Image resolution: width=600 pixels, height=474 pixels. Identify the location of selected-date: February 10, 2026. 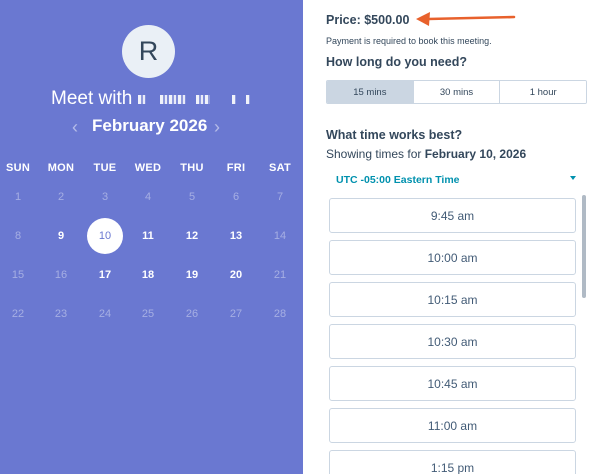
(475, 154).